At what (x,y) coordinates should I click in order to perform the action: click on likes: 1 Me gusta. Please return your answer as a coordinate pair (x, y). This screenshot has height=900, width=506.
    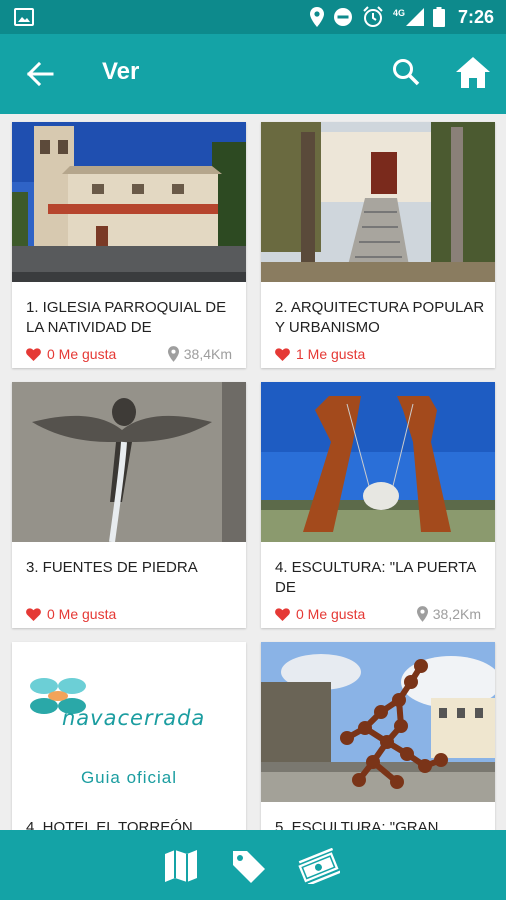
    Looking at the image, I should click on (320, 354).